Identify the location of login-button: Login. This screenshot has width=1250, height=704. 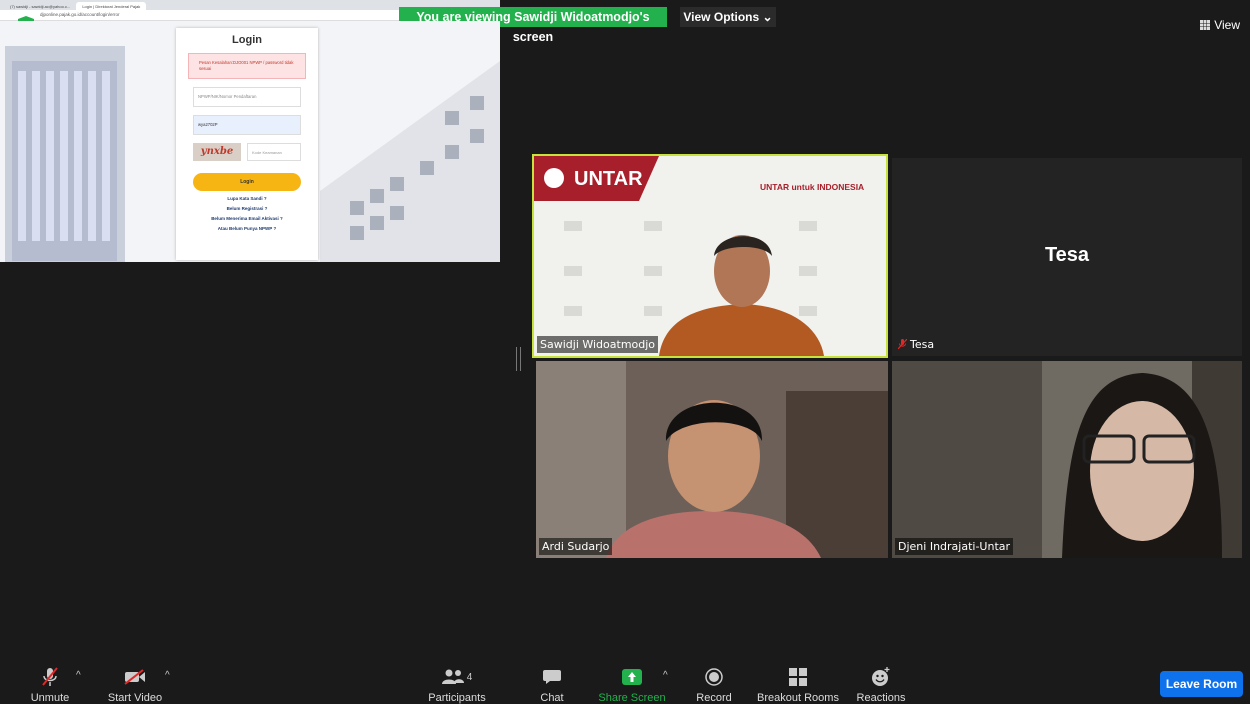
(247, 182).